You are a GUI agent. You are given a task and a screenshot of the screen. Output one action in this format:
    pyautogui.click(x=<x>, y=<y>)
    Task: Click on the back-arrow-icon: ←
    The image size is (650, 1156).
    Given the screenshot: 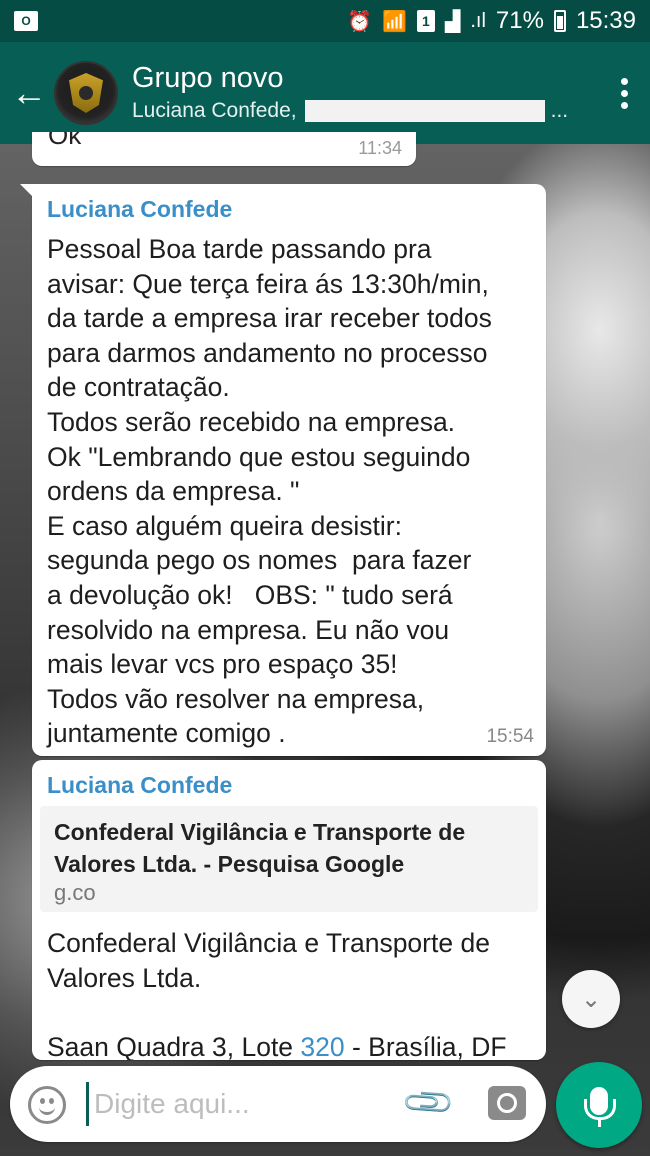 What is the action you would take?
    pyautogui.click(x=29, y=93)
    